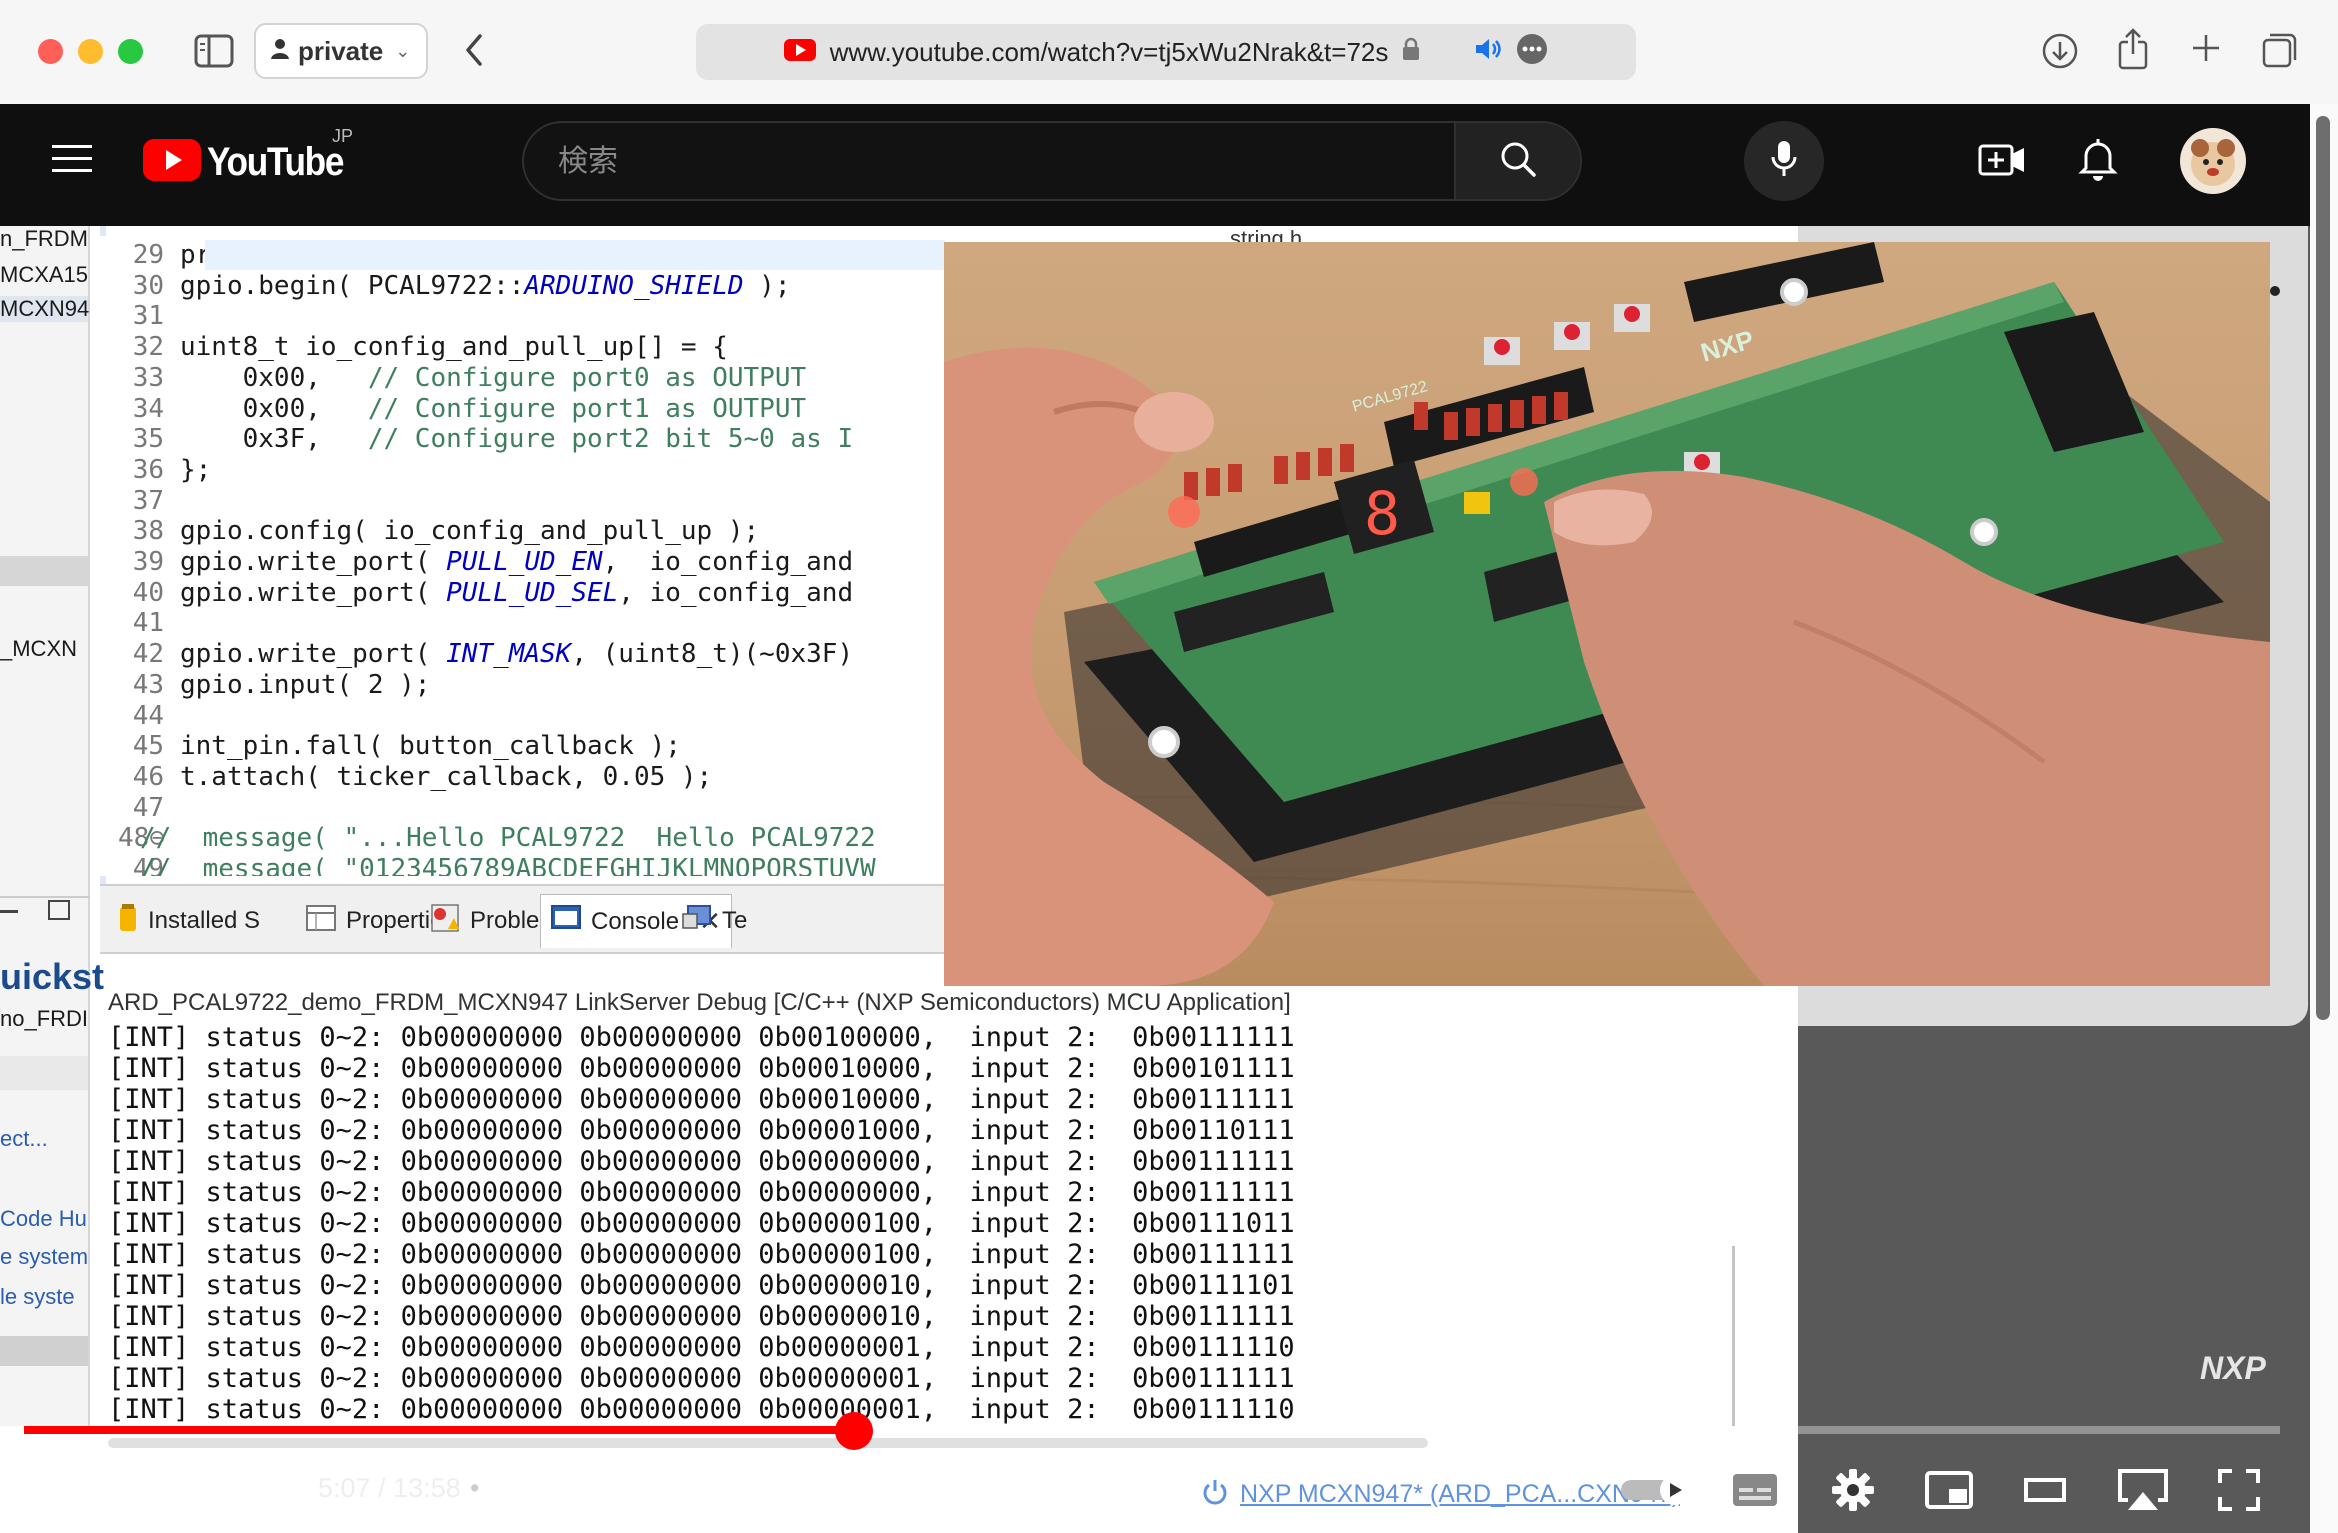 The image size is (2338, 1533). Describe the element at coordinates (72, 1492) in the screenshot. I see `pause-button` at that location.